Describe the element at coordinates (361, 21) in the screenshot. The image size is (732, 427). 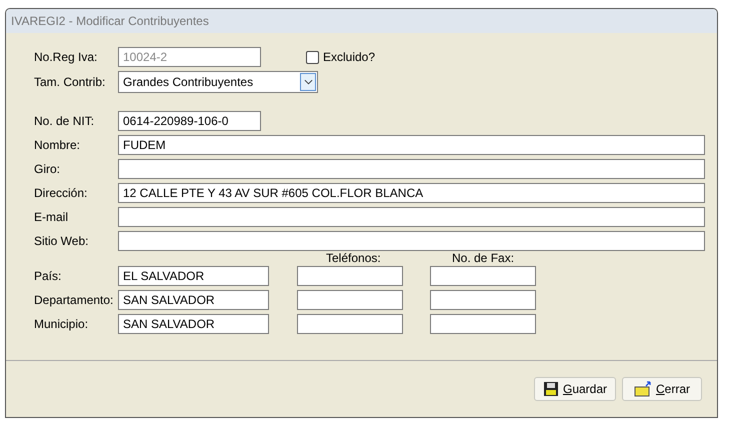
I see `window-title: IVAREGI2 - Modificar Contribuyentes` at that location.